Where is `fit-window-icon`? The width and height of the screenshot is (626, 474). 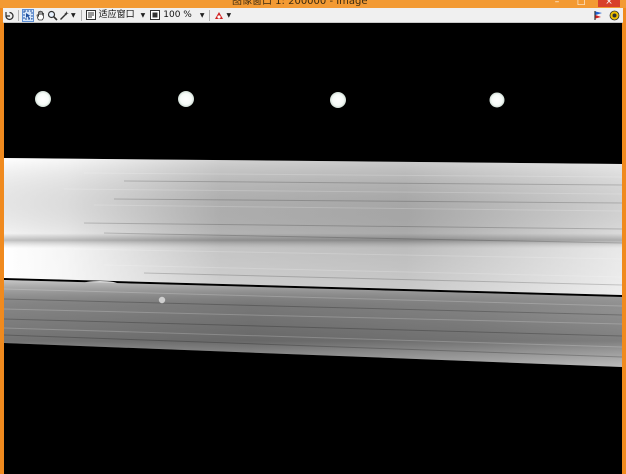 fit-window-icon is located at coordinates (90, 15).